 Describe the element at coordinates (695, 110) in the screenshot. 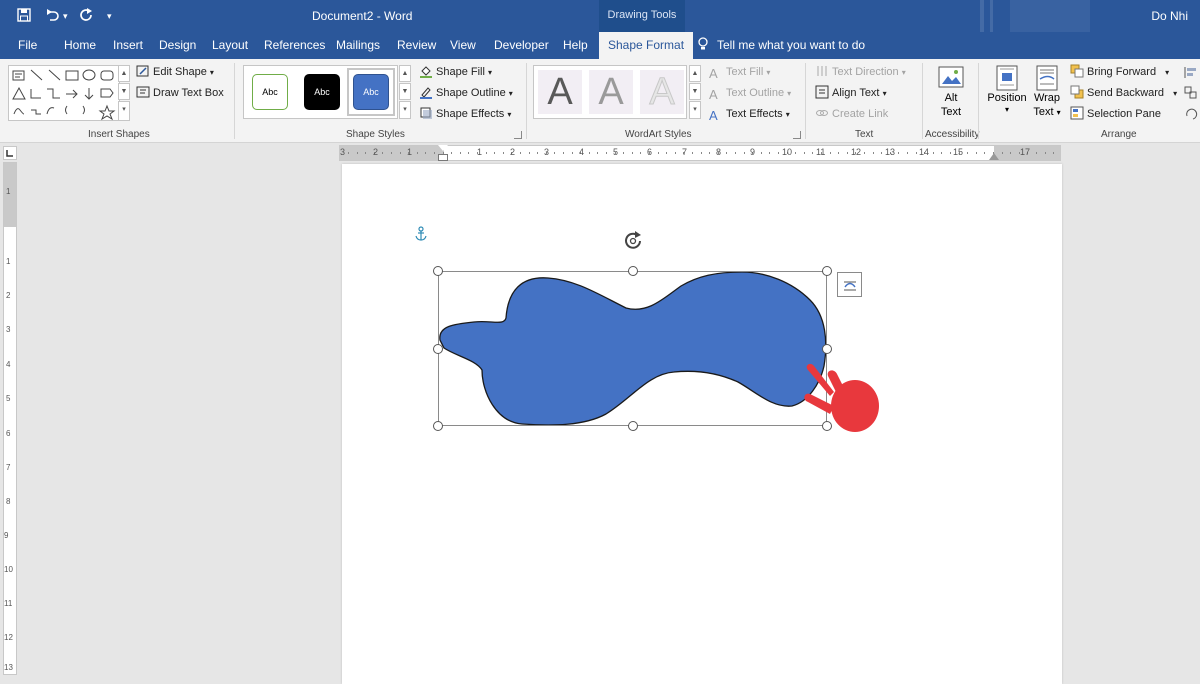

I see `wordart-more-icon: ▾` at that location.